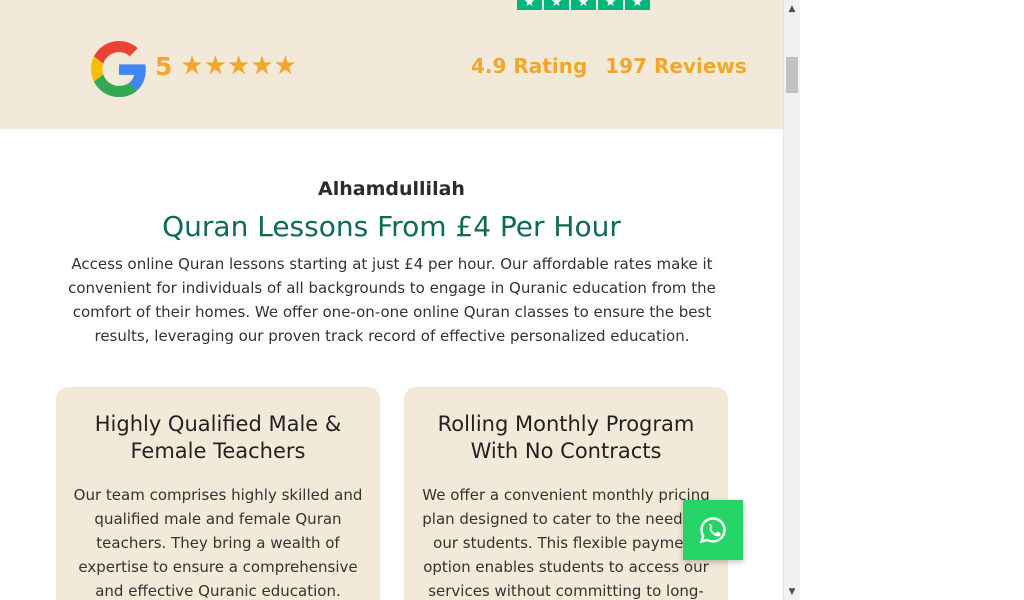 This screenshot has height=600, width=1024. I want to click on feature-card-title: Highly Qualified Male & Female Teachers, so click(218, 437).